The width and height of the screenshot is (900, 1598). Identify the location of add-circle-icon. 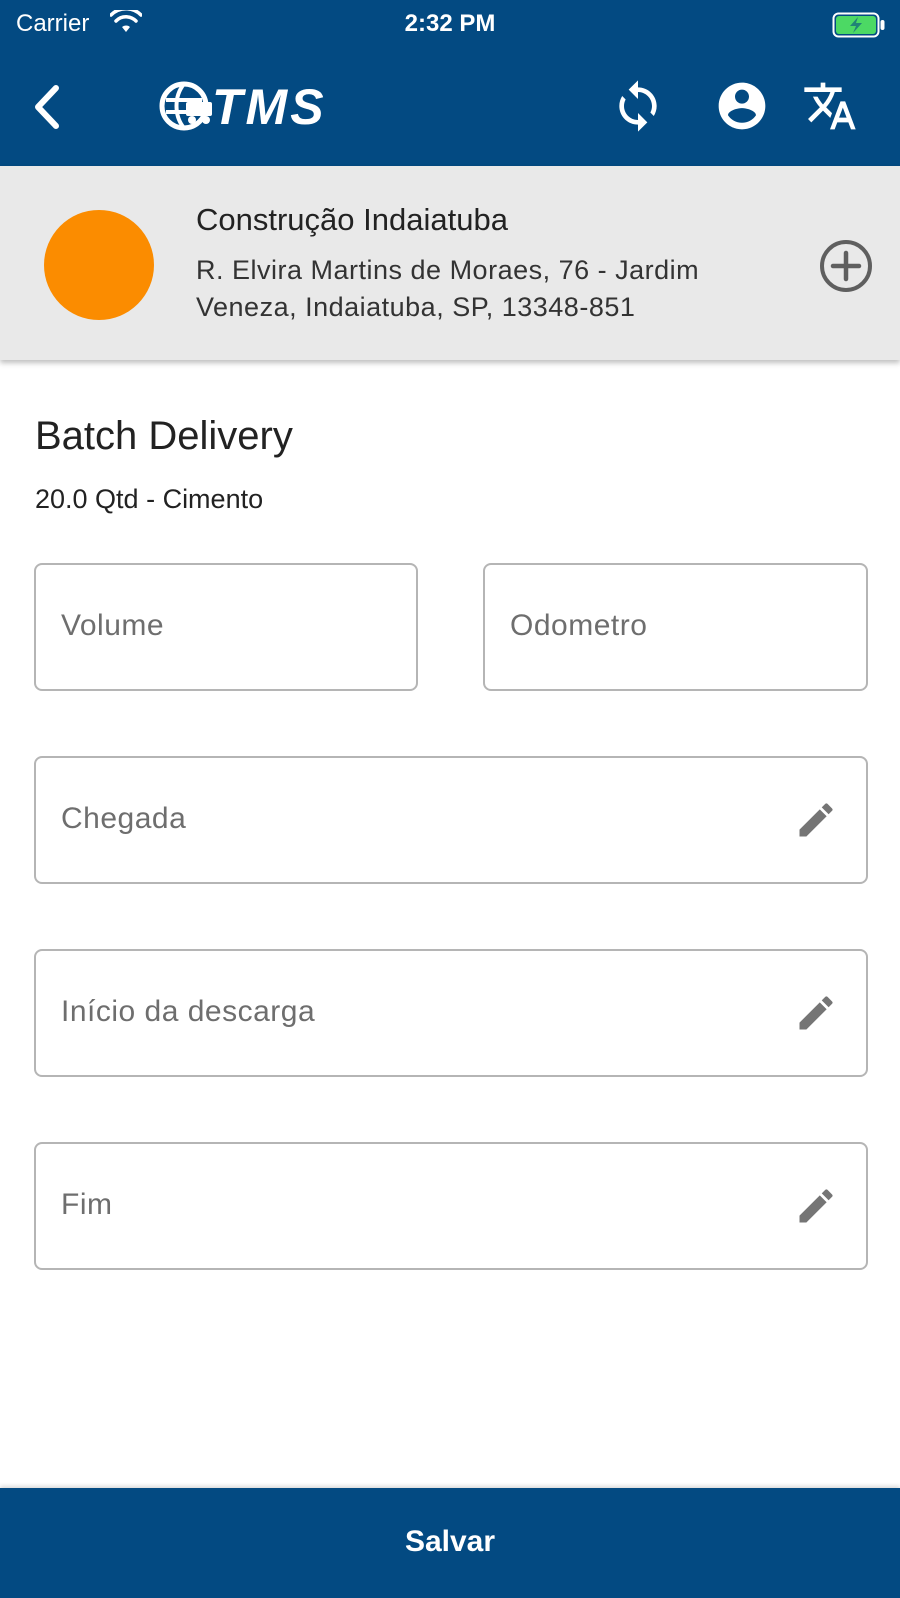
(846, 266).